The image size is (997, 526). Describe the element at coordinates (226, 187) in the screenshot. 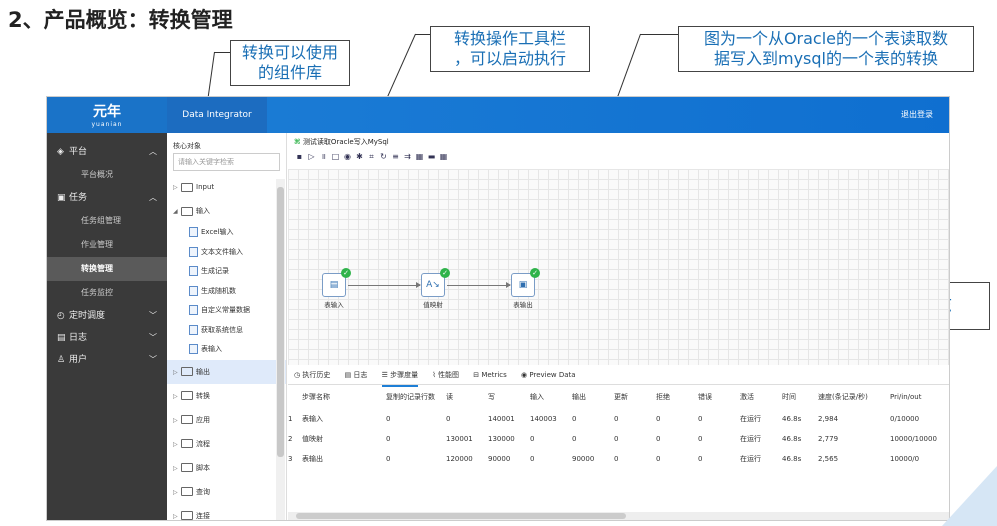

I see `tree-folder: ▷ Input` at that location.